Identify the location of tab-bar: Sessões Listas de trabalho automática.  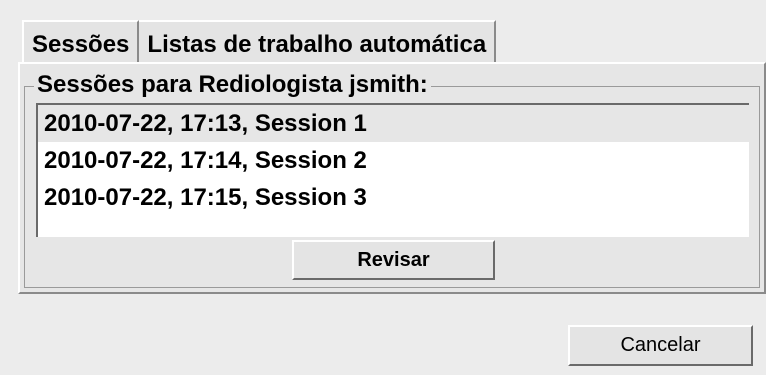
(259, 42).